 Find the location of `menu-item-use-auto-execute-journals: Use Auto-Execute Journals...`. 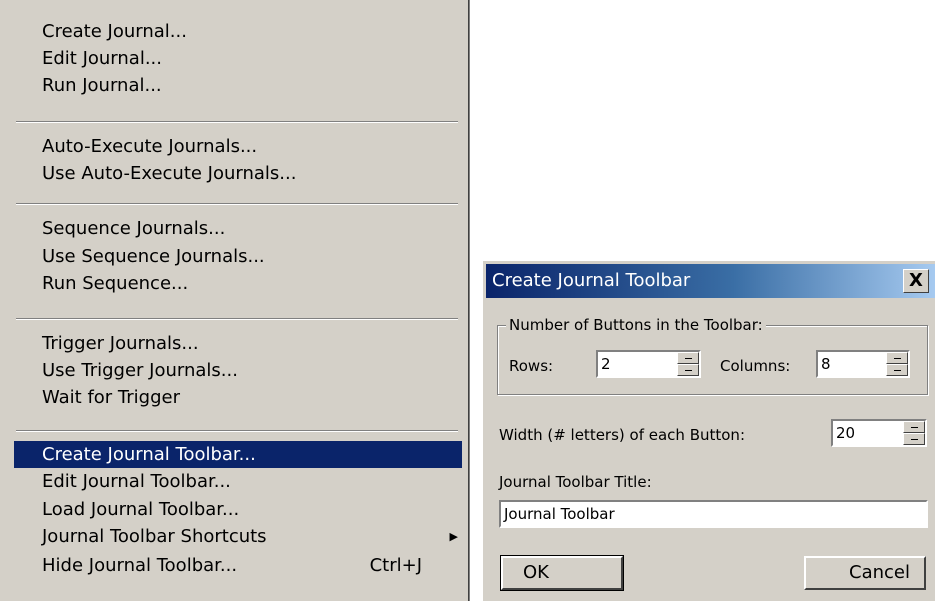

menu-item-use-auto-execute-journals: Use Auto-Execute Journals... is located at coordinates (238, 173).